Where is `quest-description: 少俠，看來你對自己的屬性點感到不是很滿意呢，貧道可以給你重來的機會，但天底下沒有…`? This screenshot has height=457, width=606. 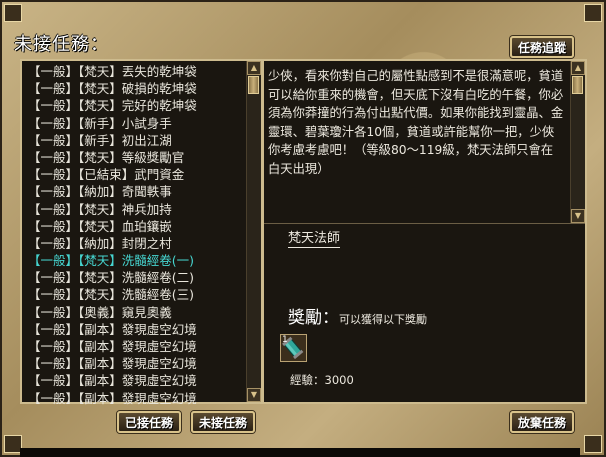
quest-description: 少俠，看來你對自己的屬性點感到不是很滿意呢，貧道可以給你重來的機會，但天底下沒有… is located at coordinates (416, 122).